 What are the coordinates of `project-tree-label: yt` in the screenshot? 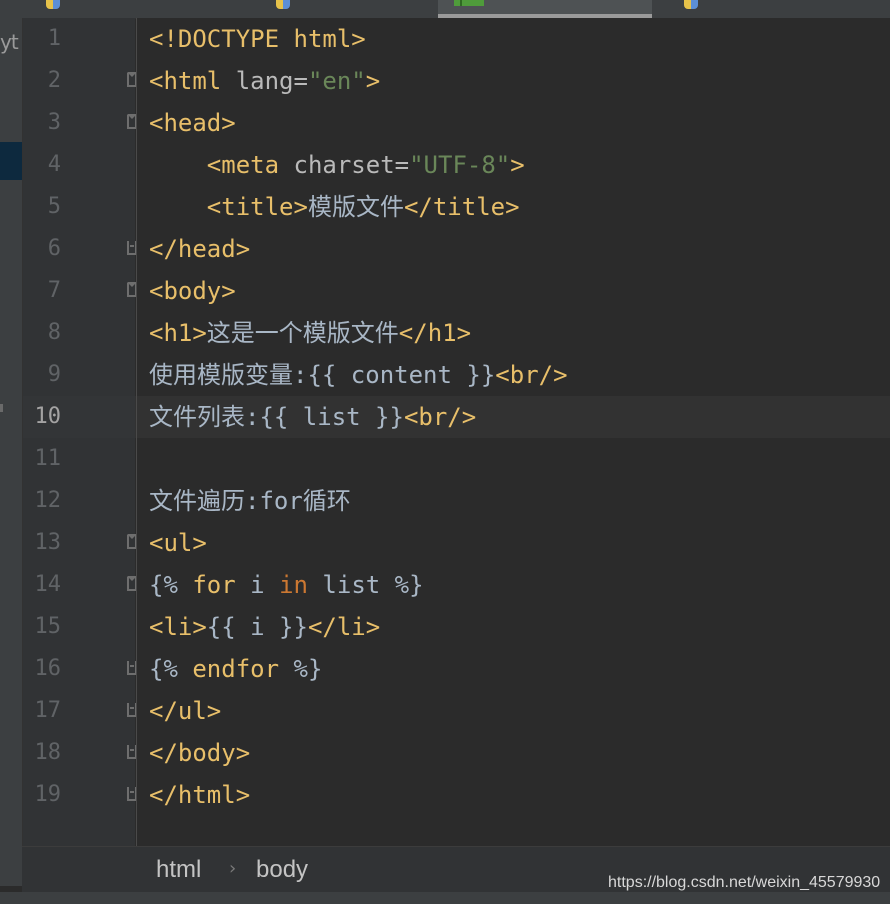 It's located at (9, 42).